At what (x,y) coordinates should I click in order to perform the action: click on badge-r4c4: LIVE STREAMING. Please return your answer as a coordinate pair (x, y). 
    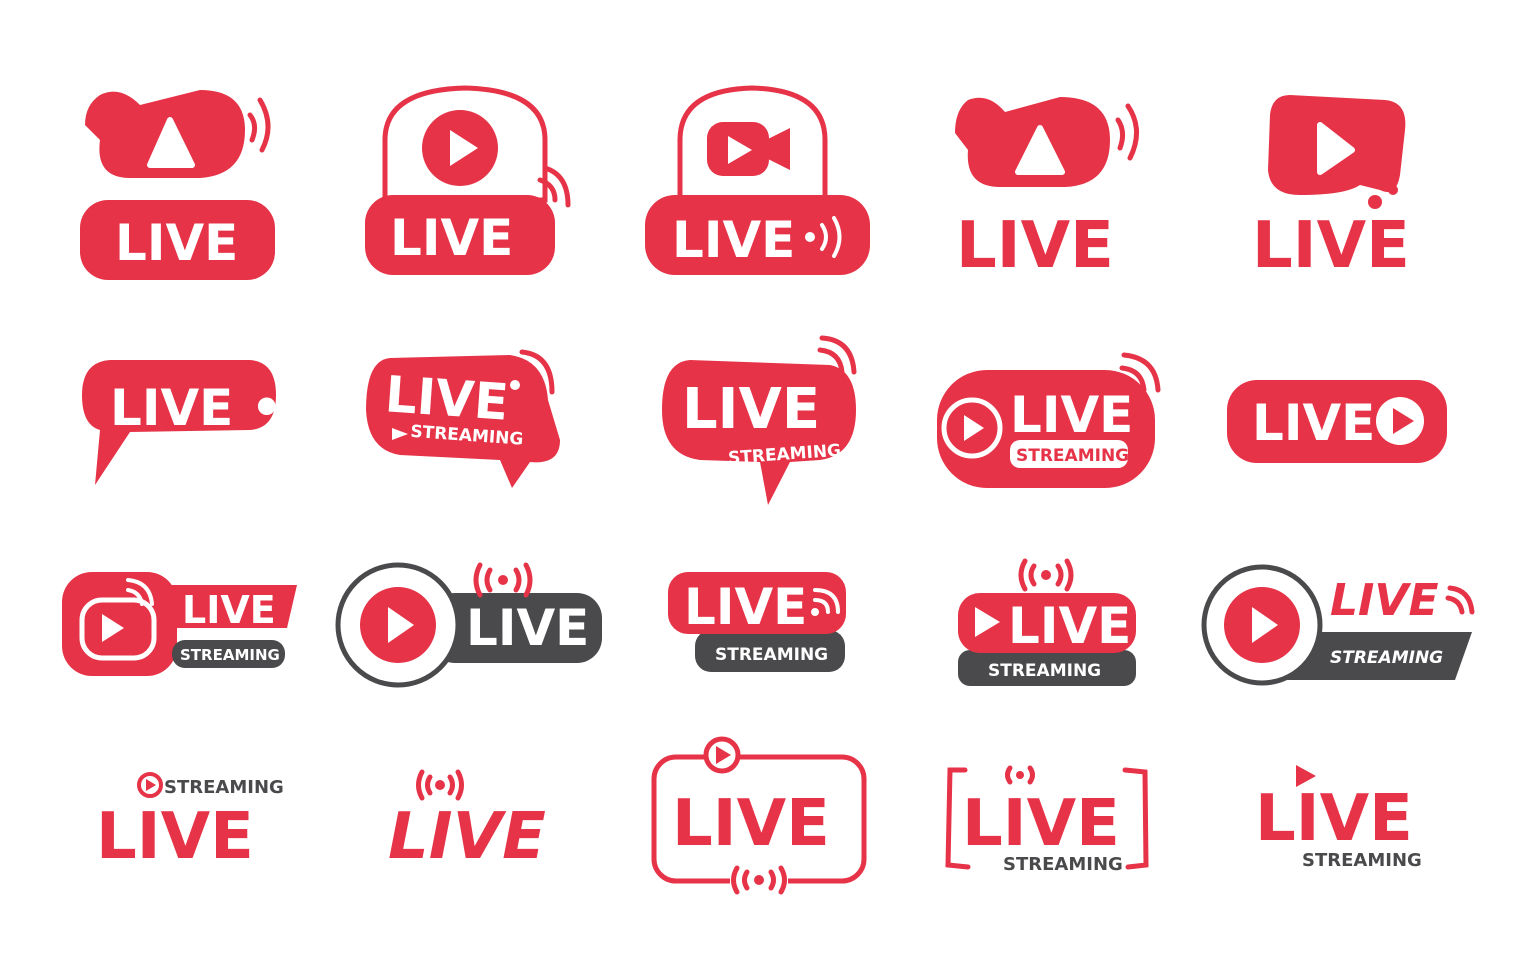
    Looking at the image, I should click on (1047, 820).